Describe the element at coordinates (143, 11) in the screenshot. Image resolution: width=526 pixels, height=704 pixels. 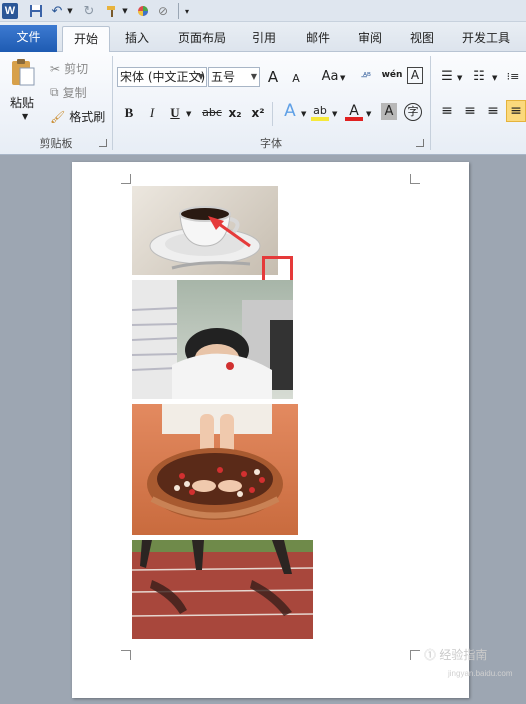
I see `color-wheel-icon` at that location.